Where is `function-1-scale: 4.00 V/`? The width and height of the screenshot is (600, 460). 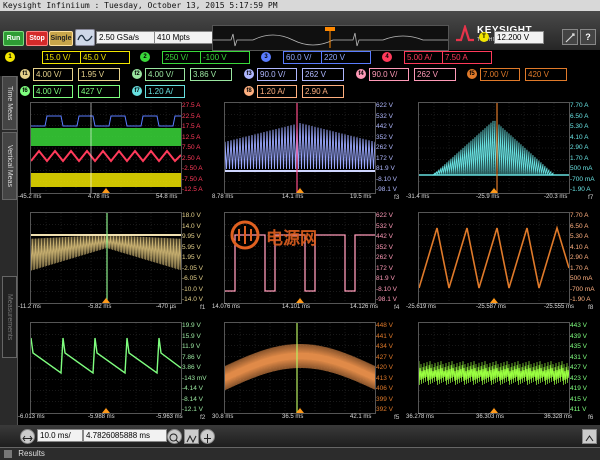 function-1-scale: 4.00 V/ is located at coordinates (53, 74).